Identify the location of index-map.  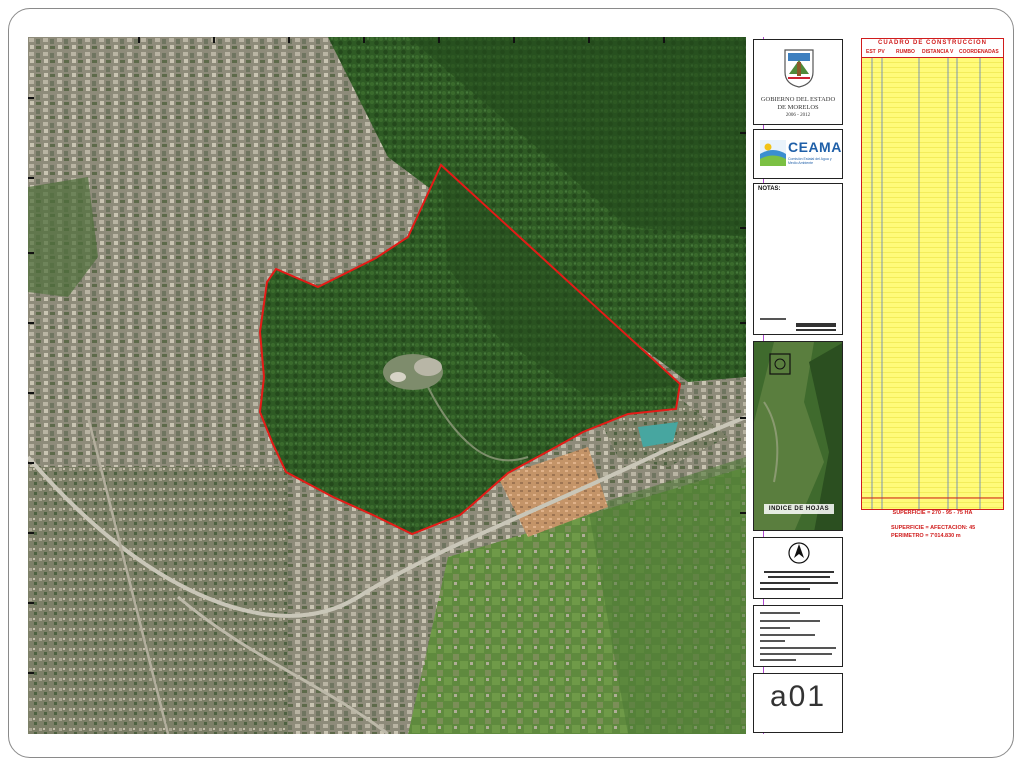
(798, 436).